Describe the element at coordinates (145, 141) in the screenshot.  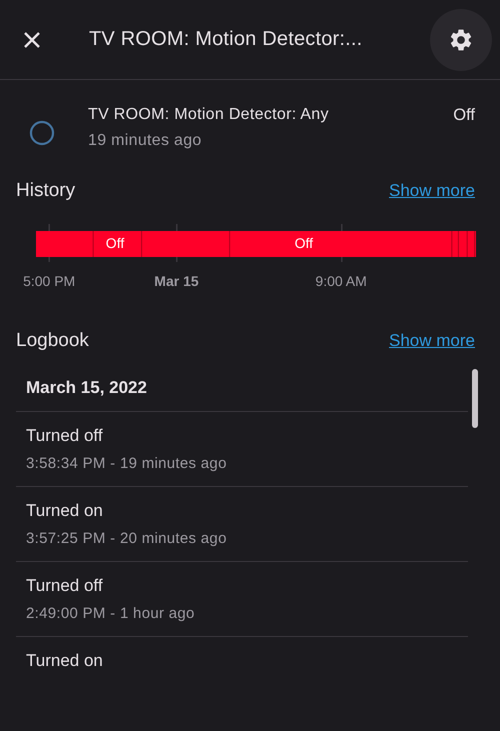
I see `last-changed: 19 minutes ago` at that location.